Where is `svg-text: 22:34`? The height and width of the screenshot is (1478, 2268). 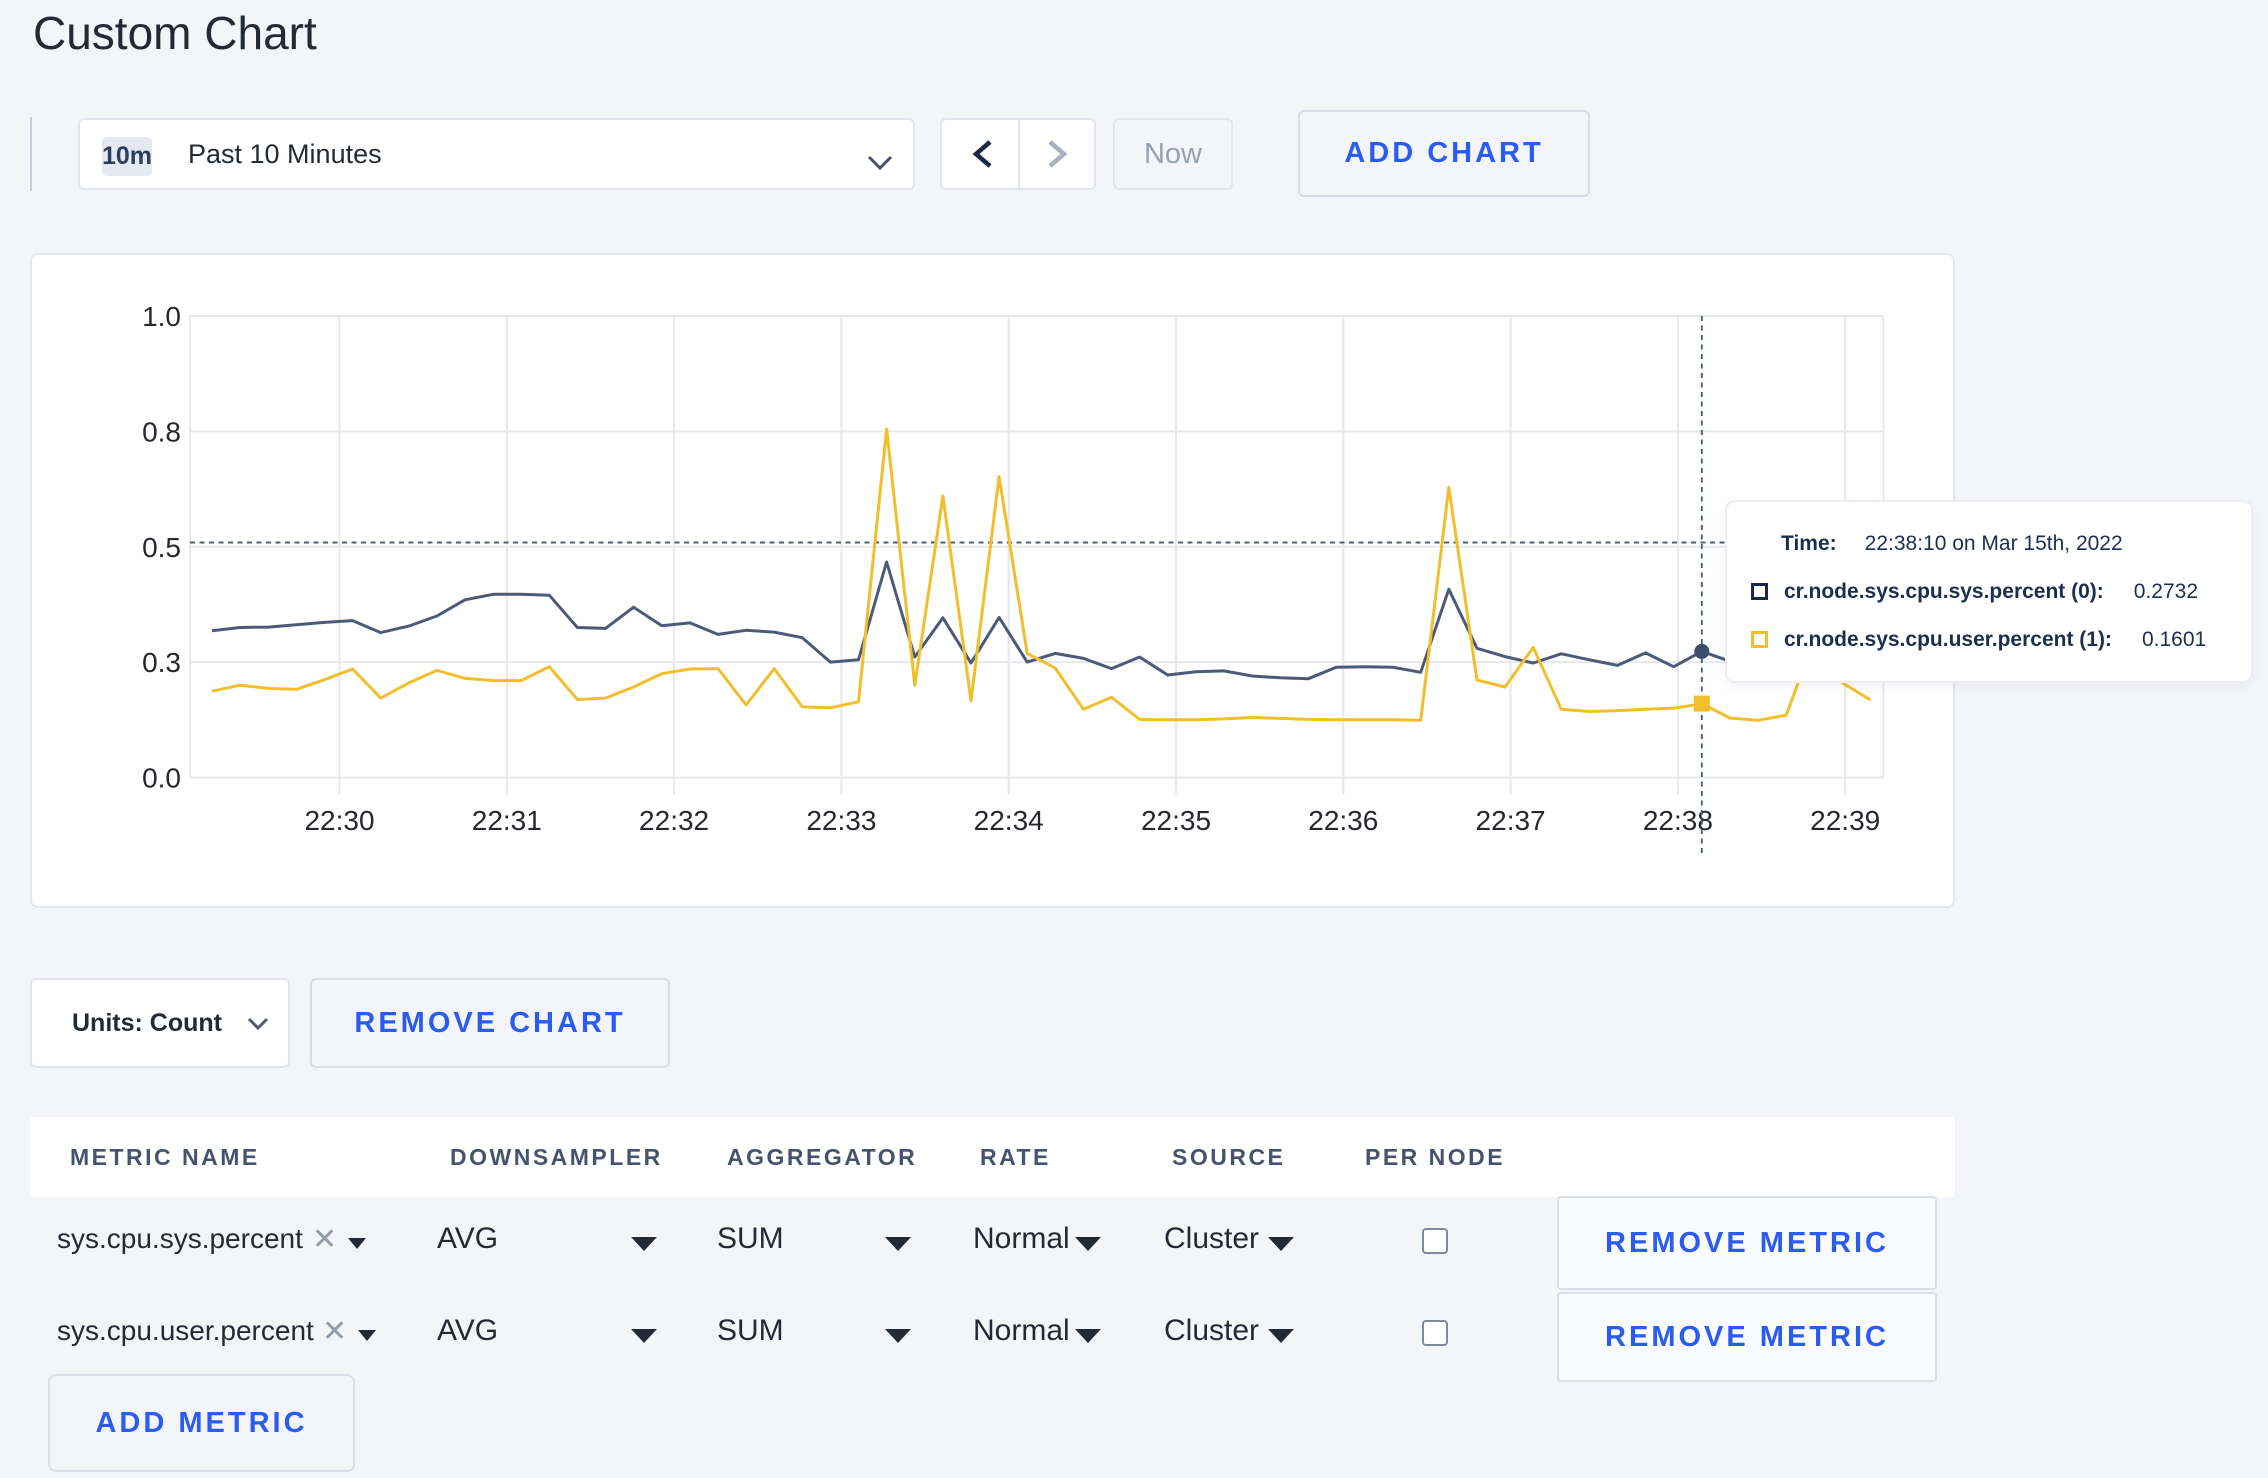 svg-text: 22:34 is located at coordinates (1009, 820).